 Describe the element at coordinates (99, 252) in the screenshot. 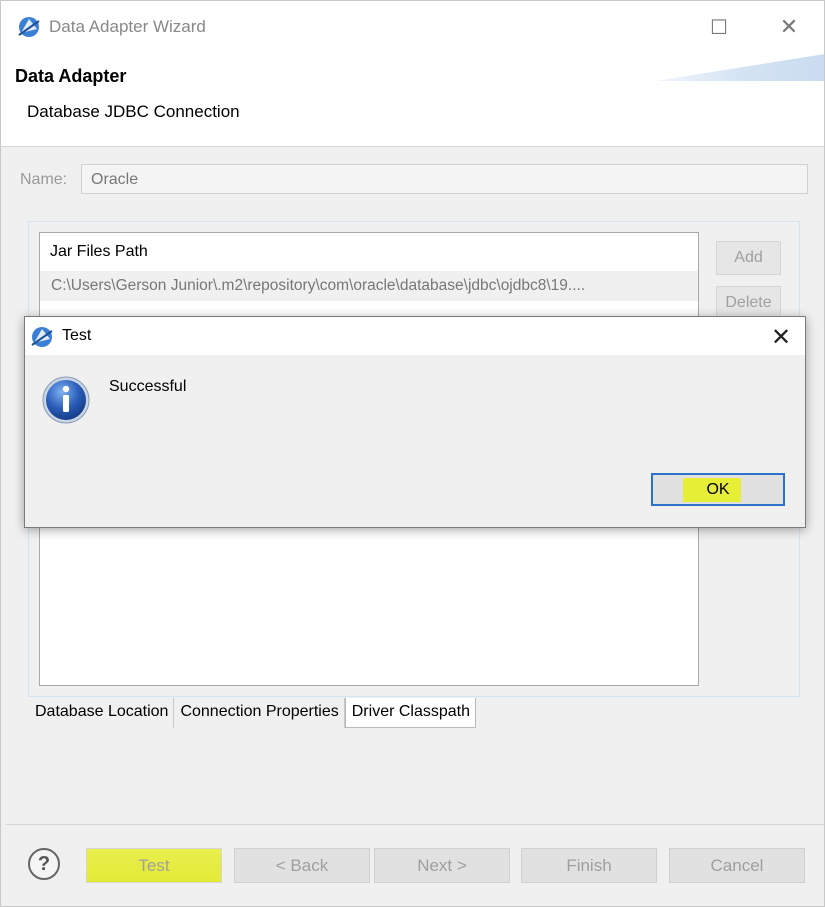

I see `table-header: Jar Files Path` at that location.